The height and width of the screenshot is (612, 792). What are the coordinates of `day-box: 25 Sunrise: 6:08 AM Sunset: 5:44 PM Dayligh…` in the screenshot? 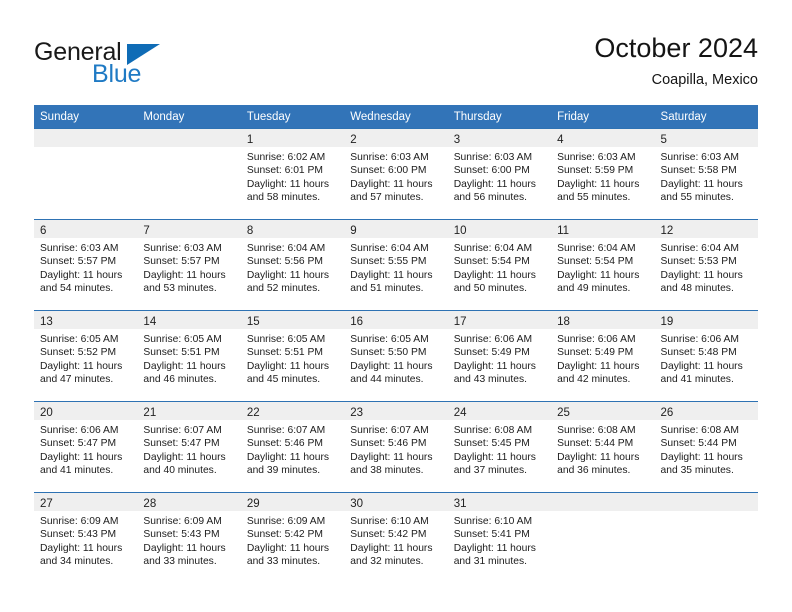 It's located at (603, 447).